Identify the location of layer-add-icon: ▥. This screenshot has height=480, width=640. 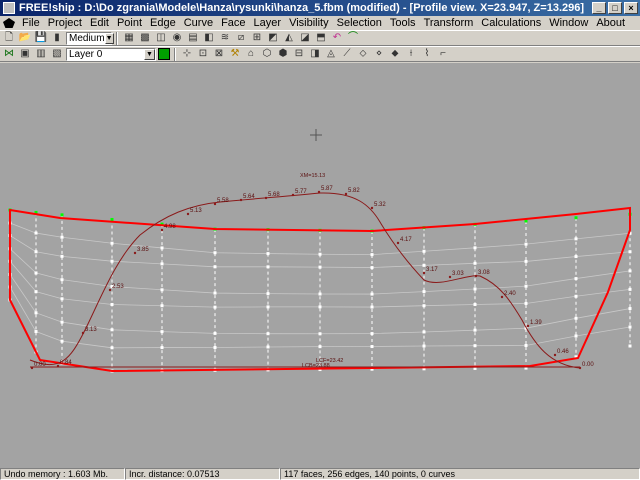
(41, 54).